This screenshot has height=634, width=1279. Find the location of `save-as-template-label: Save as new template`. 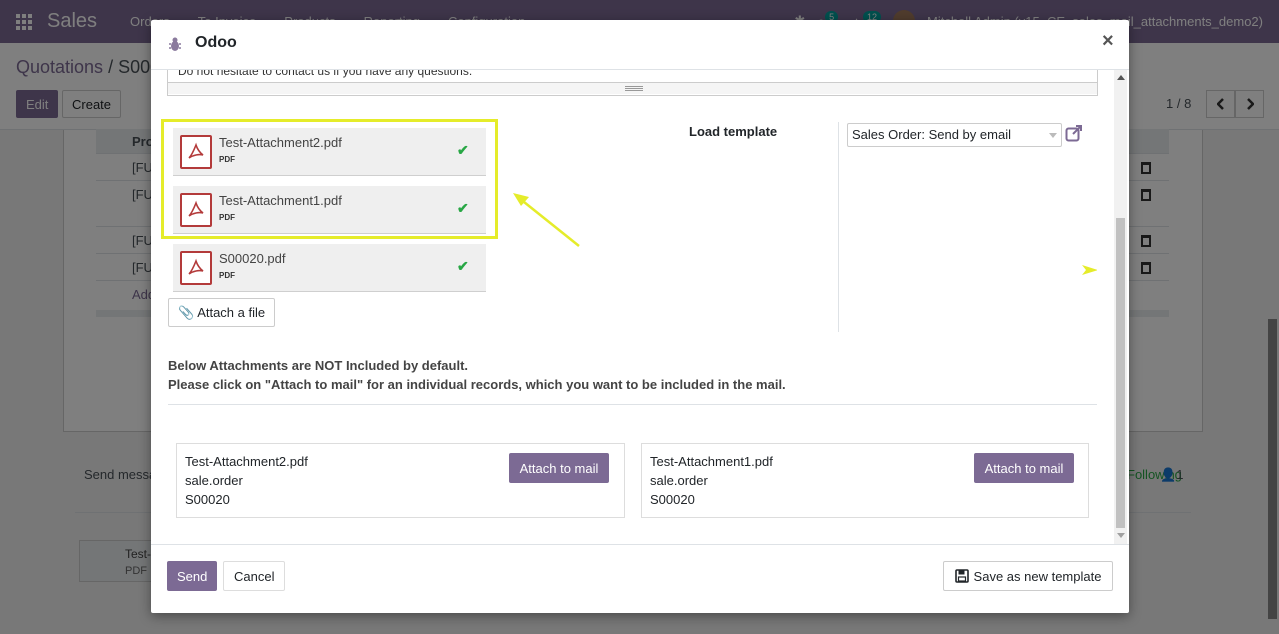

save-as-template-label: Save as new template is located at coordinates (1037, 576).